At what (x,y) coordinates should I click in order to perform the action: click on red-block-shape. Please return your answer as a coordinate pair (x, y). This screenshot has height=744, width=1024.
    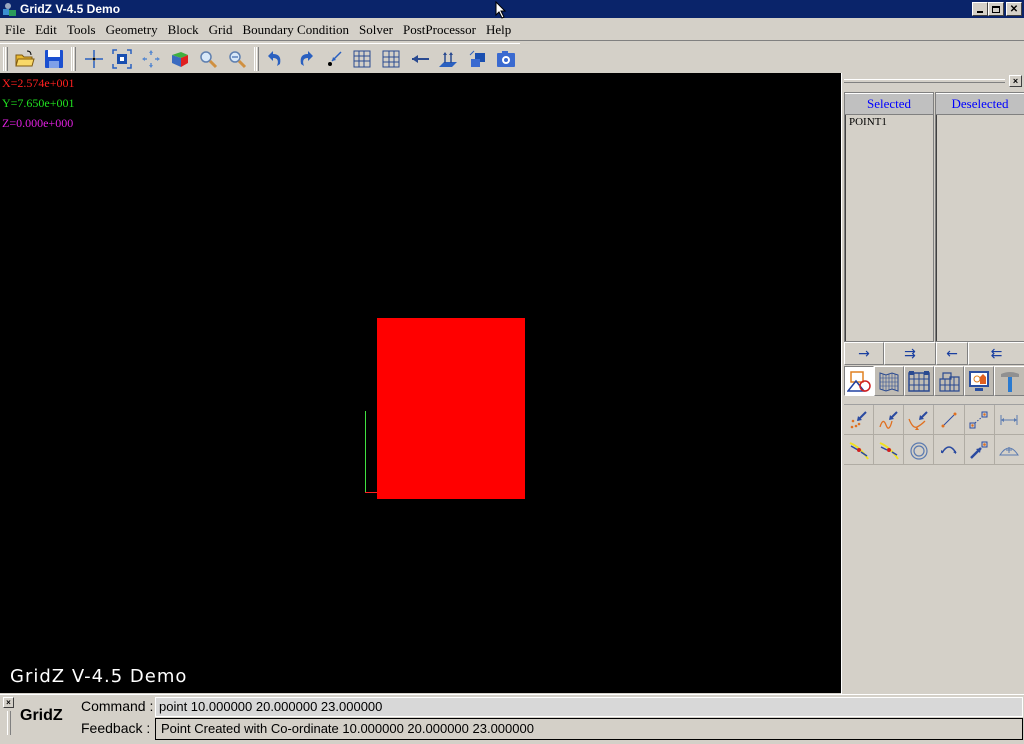
    Looking at the image, I should click on (451, 408).